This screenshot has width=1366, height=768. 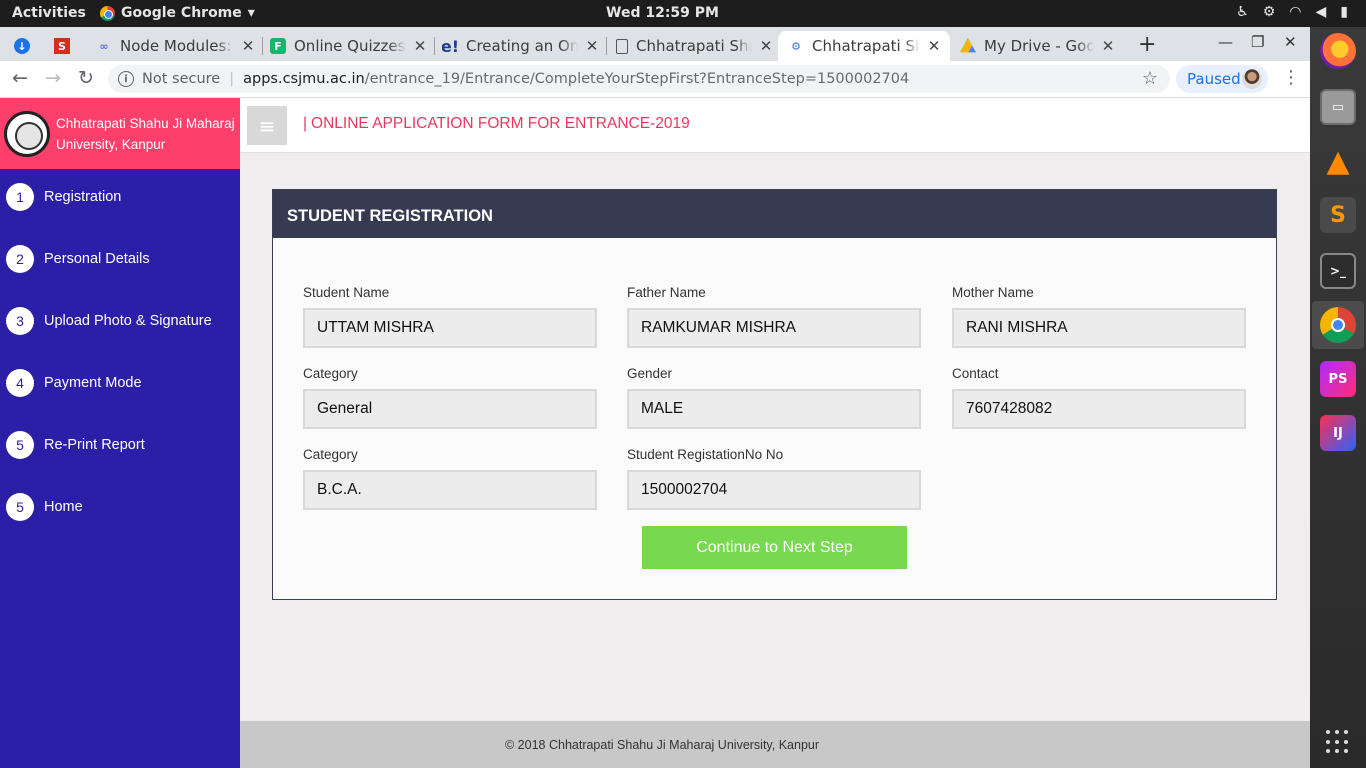 What do you see at coordinates (20, 78) in the screenshot?
I see `back-icon: ←` at bounding box center [20, 78].